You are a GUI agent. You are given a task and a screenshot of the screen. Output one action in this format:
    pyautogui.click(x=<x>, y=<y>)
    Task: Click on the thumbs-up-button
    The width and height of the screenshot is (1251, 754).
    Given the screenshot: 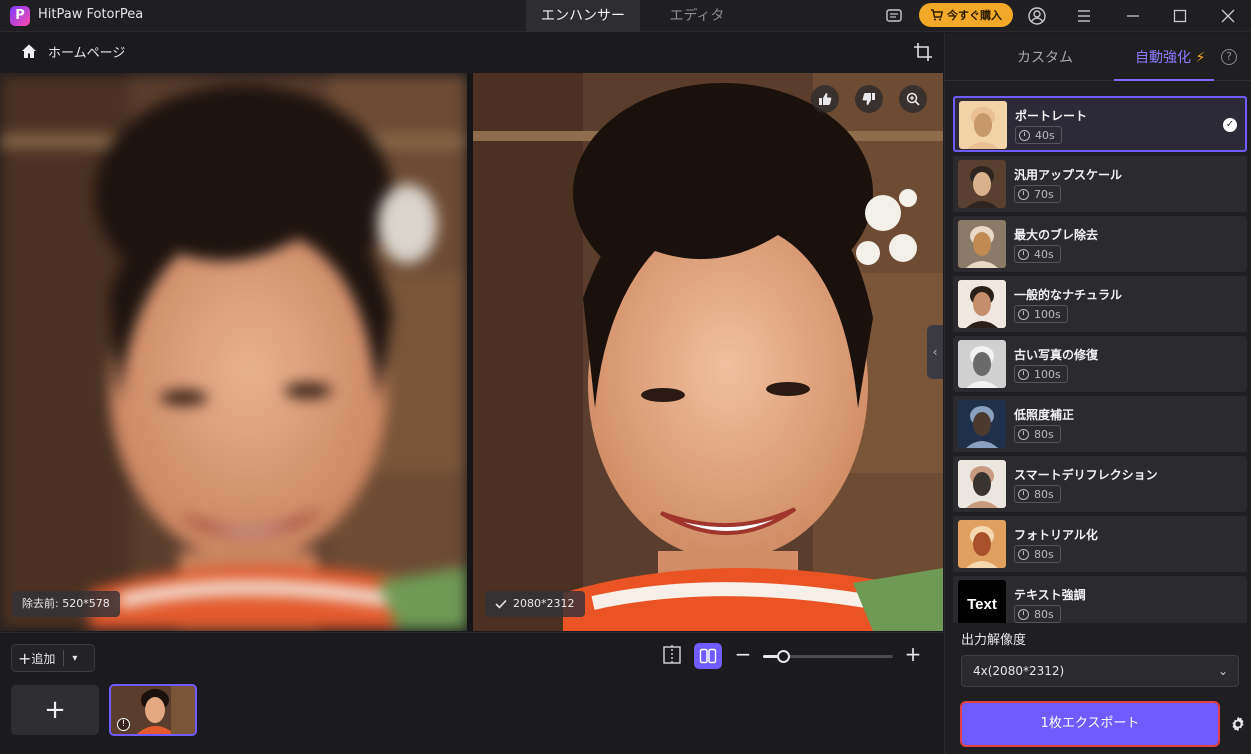 What is the action you would take?
    pyautogui.click(x=825, y=99)
    